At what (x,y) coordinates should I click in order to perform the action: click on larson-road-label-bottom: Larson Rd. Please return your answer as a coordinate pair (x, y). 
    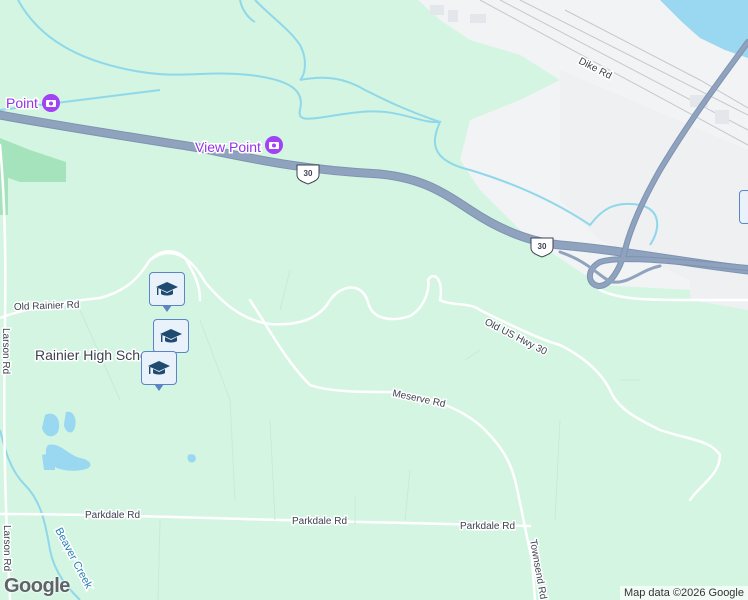
    Looking at the image, I should click on (6, 548).